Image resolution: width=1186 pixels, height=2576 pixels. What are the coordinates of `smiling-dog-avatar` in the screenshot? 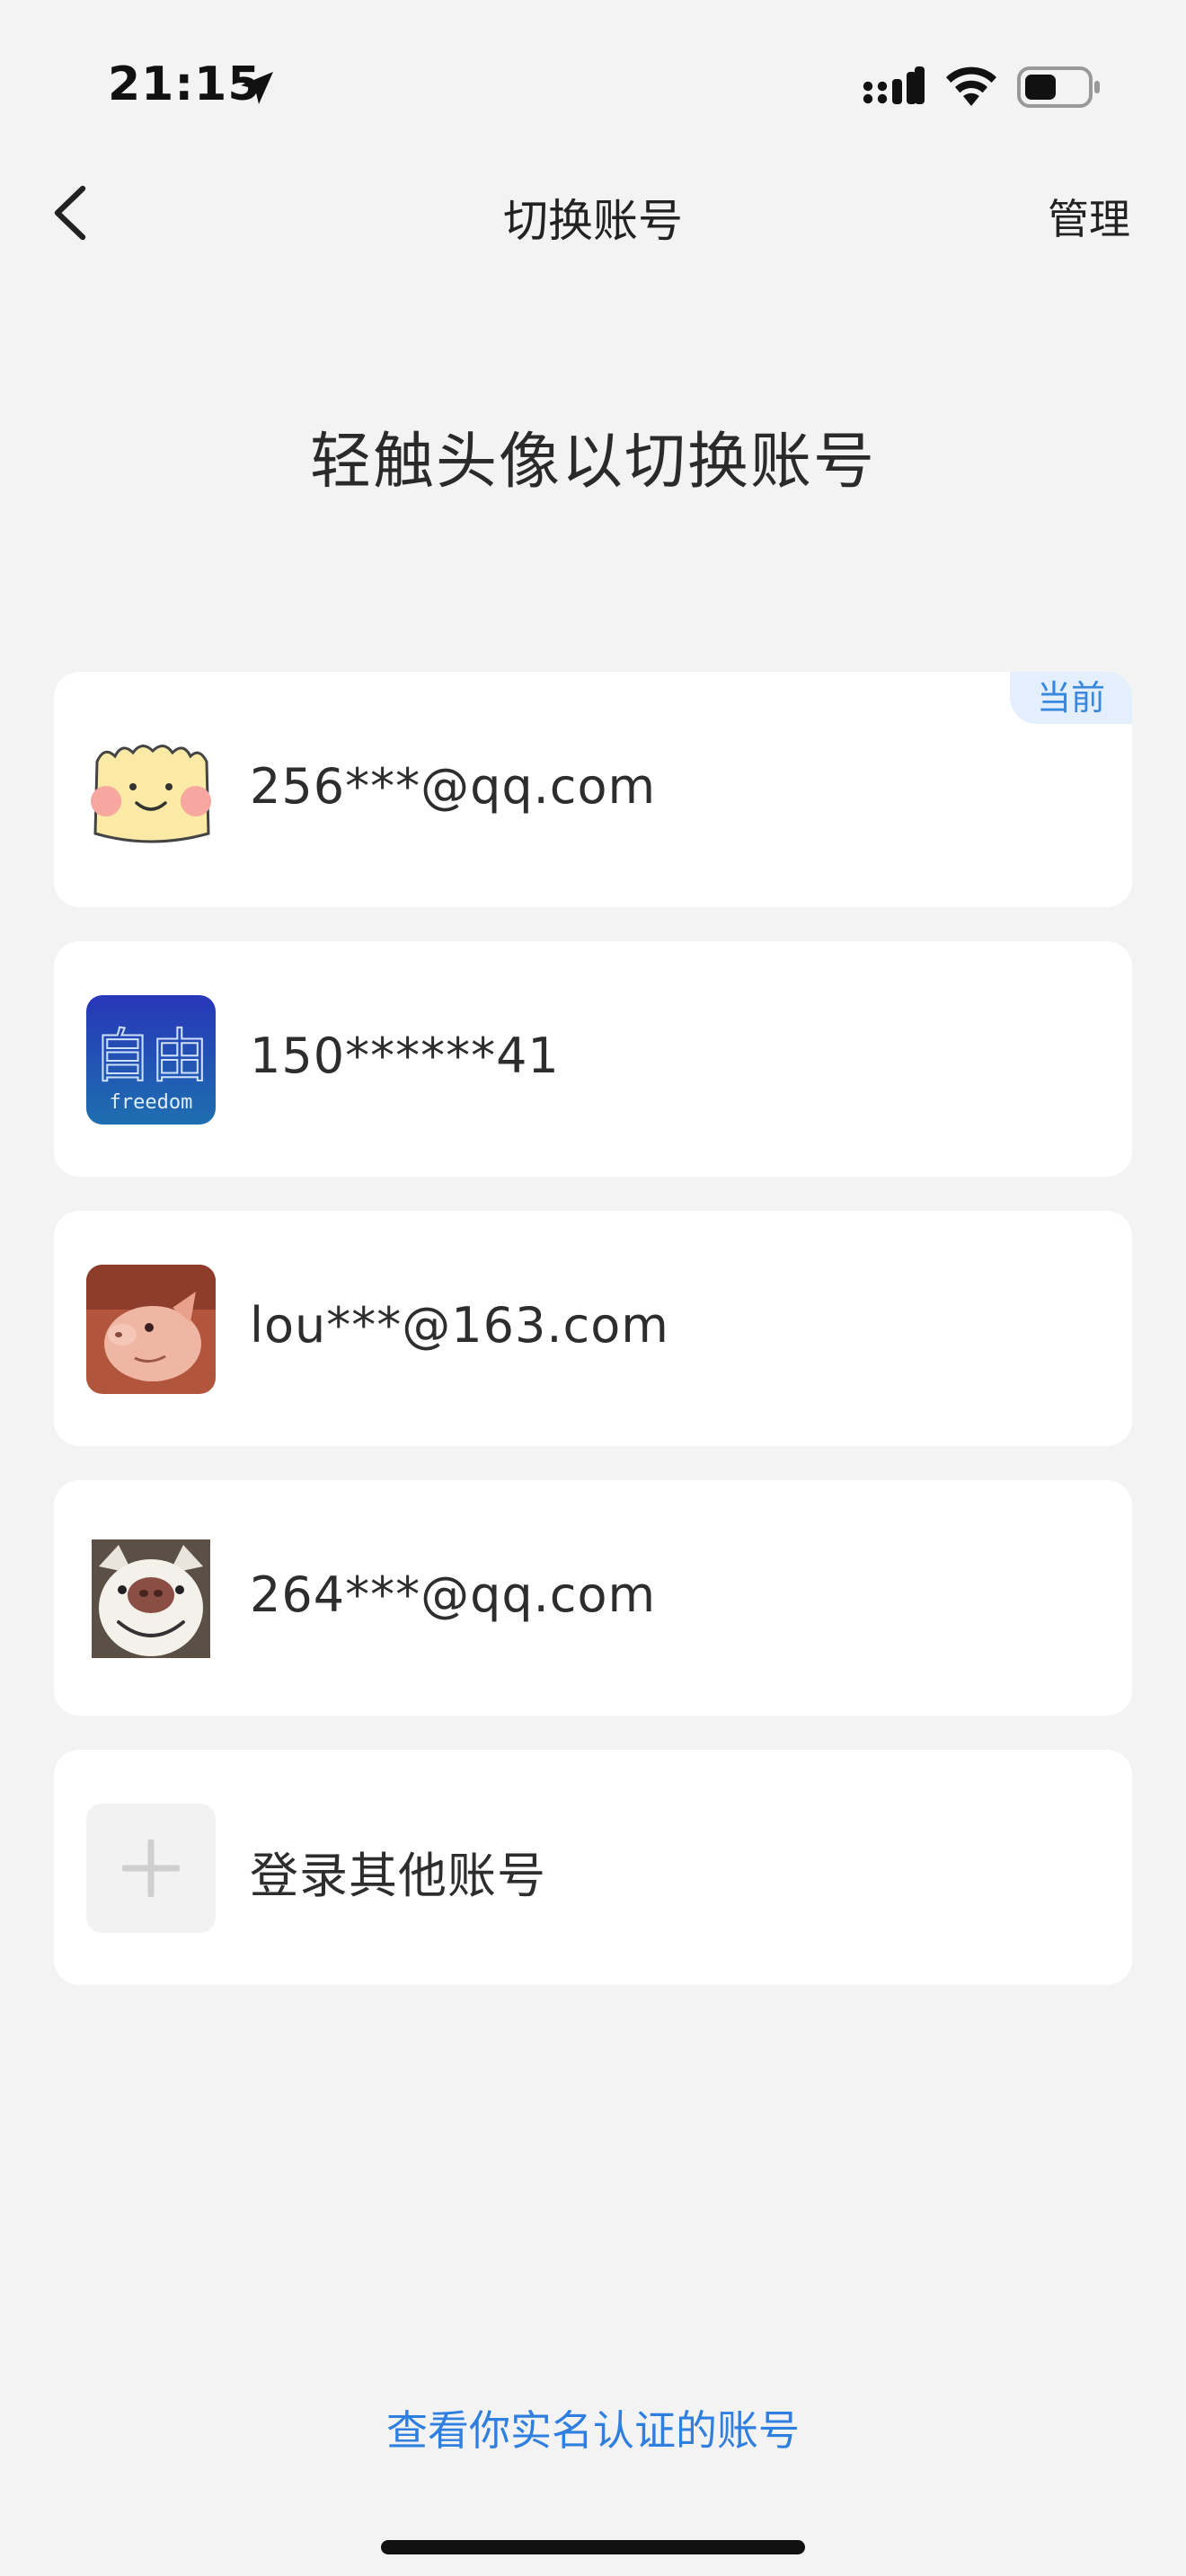 It's located at (151, 1598).